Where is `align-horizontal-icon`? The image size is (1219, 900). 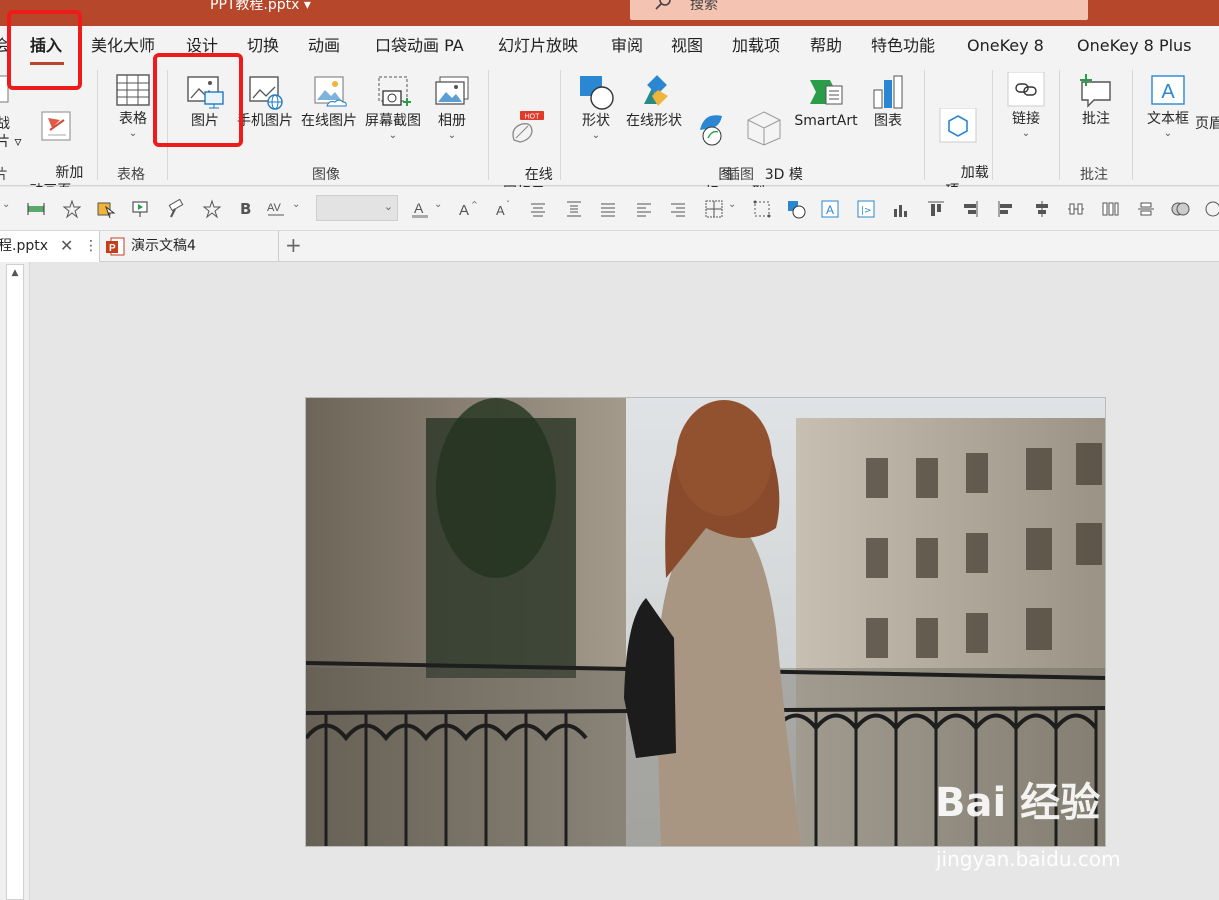 align-horizontal-icon is located at coordinates (36, 209).